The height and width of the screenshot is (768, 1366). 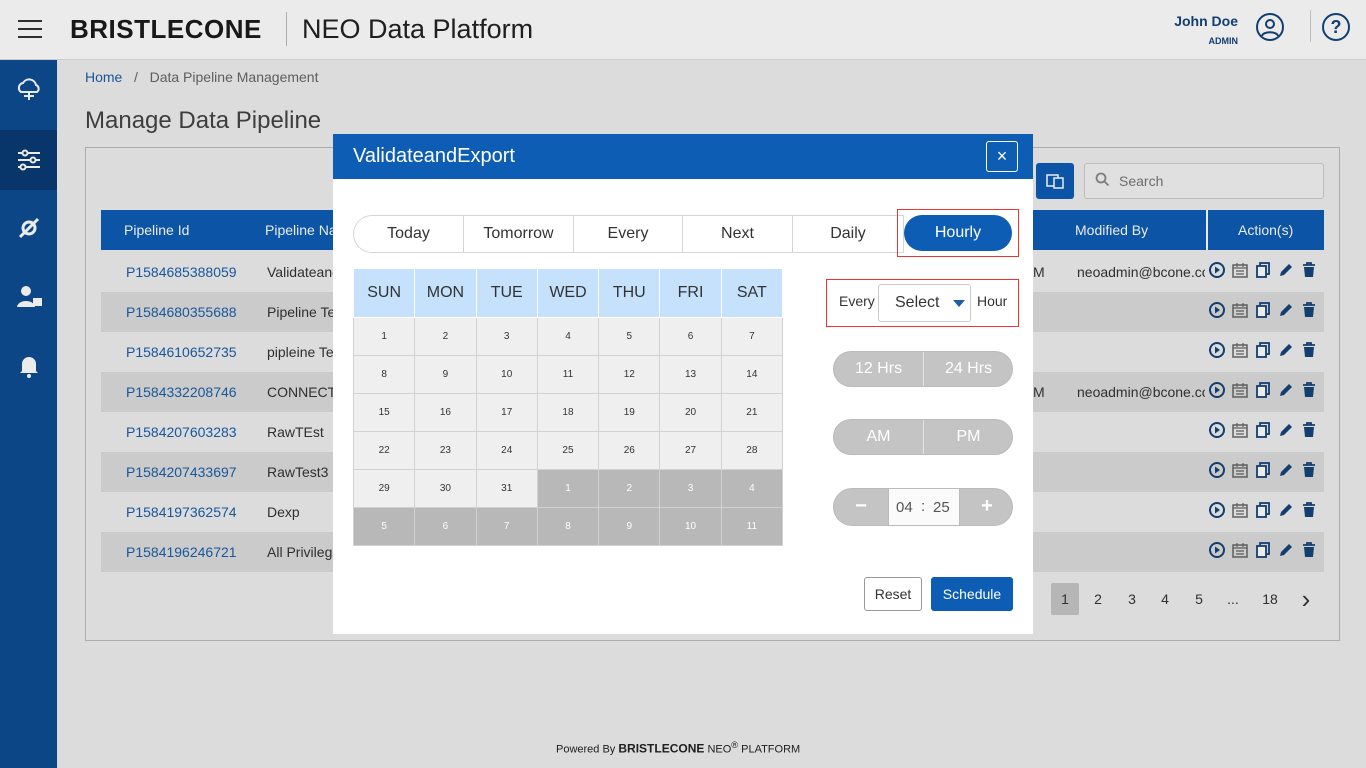 What do you see at coordinates (904, 507) in the screenshot?
I see `time-hours: 04` at bounding box center [904, 507].